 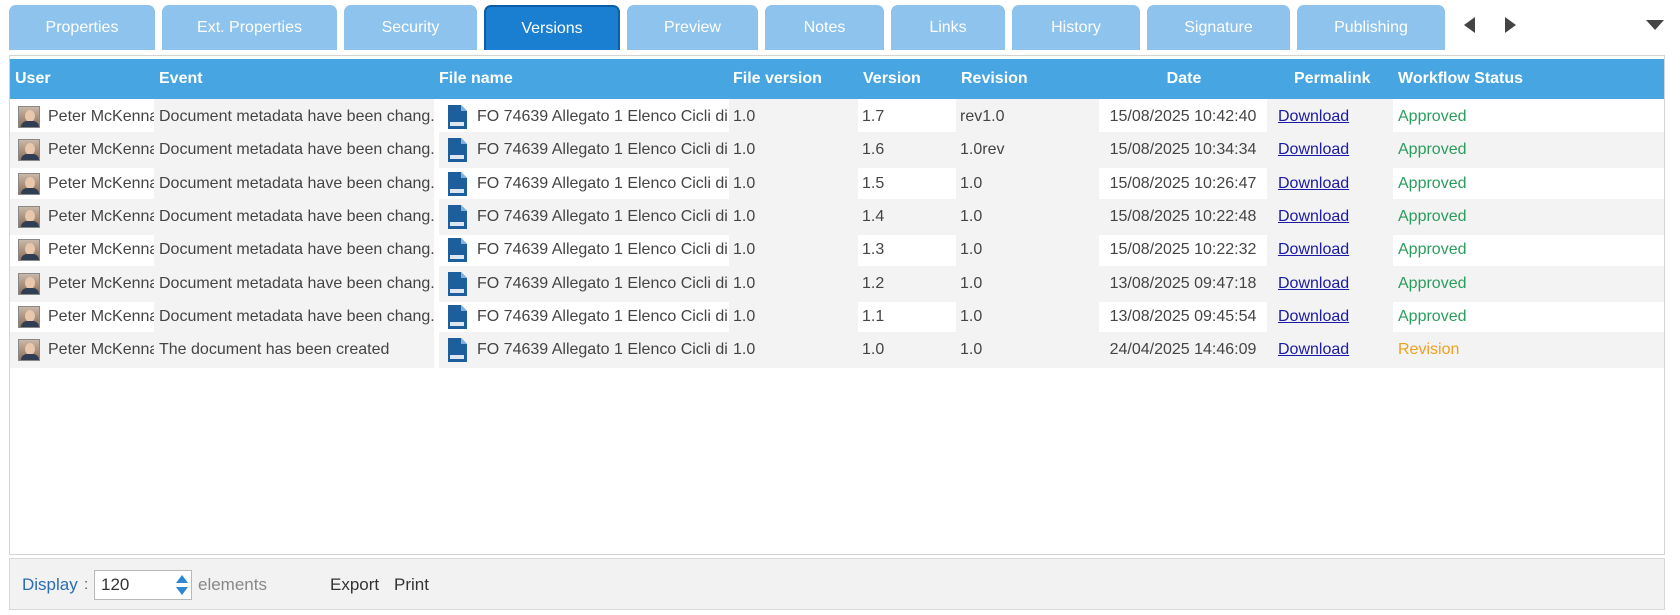 What do you see at coordinates (1183, 150) in the screenshot?
I see `cell-date: 15/08/2025 10:34:34` at bounding box center [1183, 150].